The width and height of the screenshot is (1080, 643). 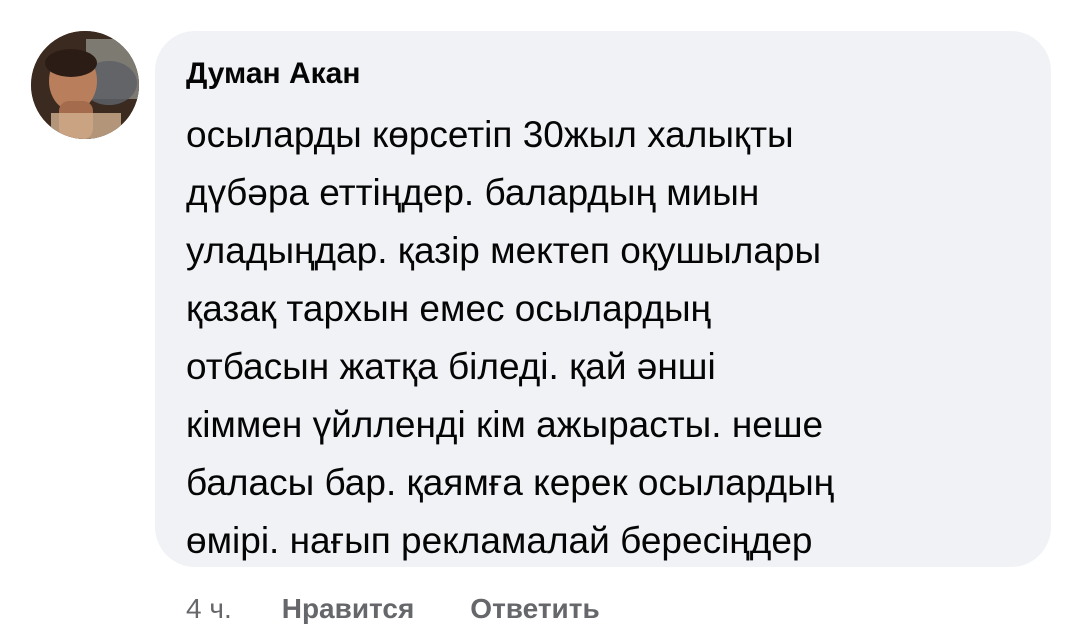 What do you see at coordinates (273, 74) in the screenshot?
I see `comment-author-name: Думан Акан` at bounding box center [273, 74].